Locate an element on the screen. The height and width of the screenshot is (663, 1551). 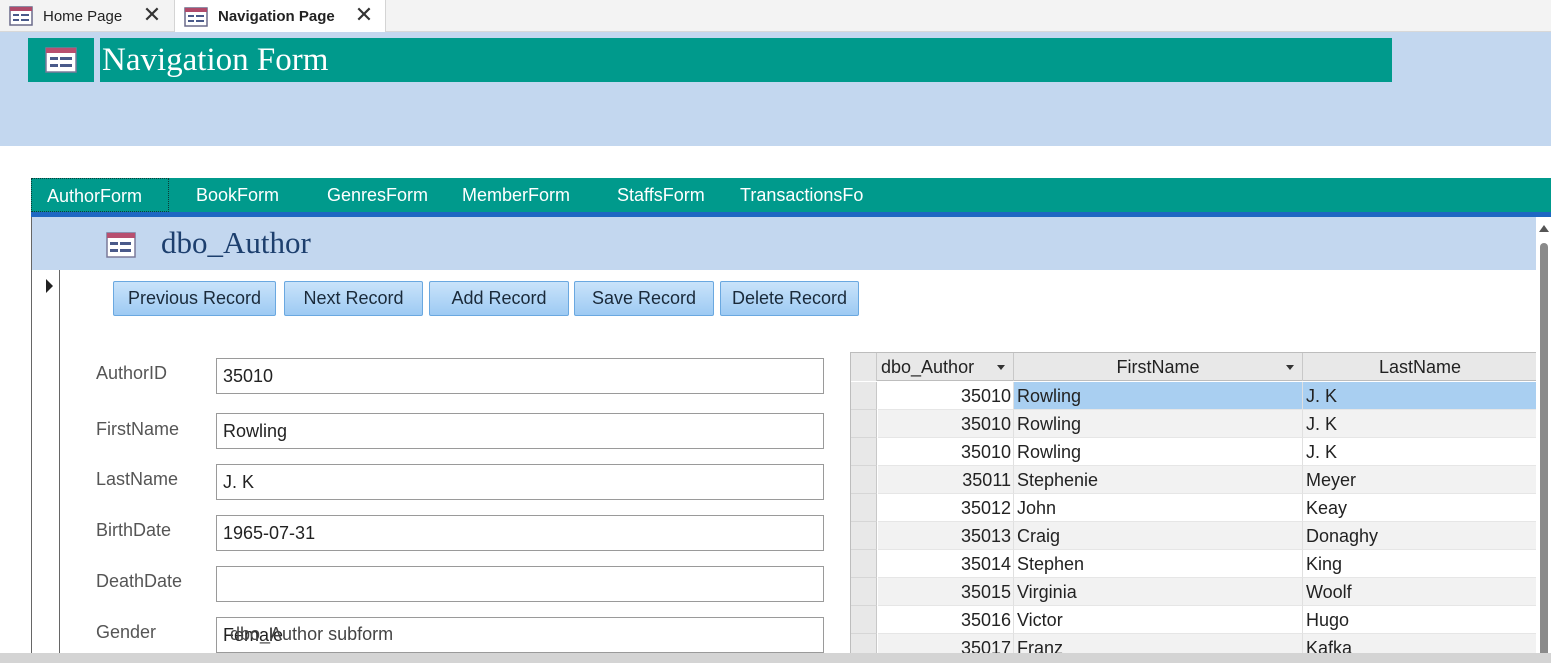
previous-record-button: Previous Record is located at coordinates (194, 298).